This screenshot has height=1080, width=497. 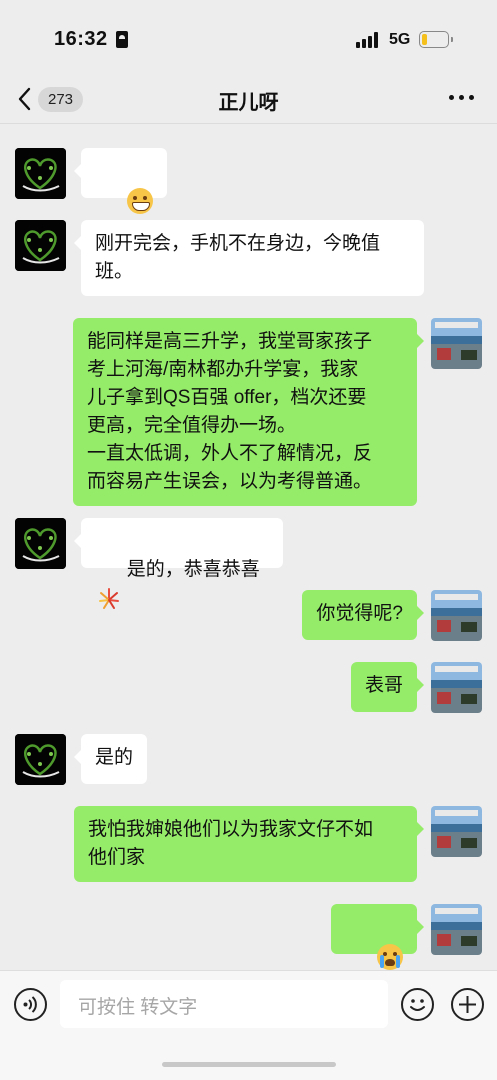 I want to click on grinning-face-icon, so click(x=139, y=200).